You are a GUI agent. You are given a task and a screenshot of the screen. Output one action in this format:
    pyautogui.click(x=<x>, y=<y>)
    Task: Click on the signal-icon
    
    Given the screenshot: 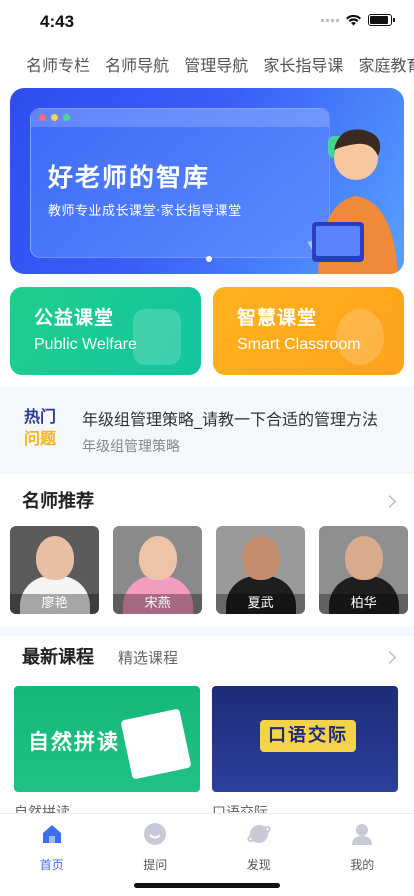 What is the action you would take?
    pyautogui.click(x=330, y=20)
    